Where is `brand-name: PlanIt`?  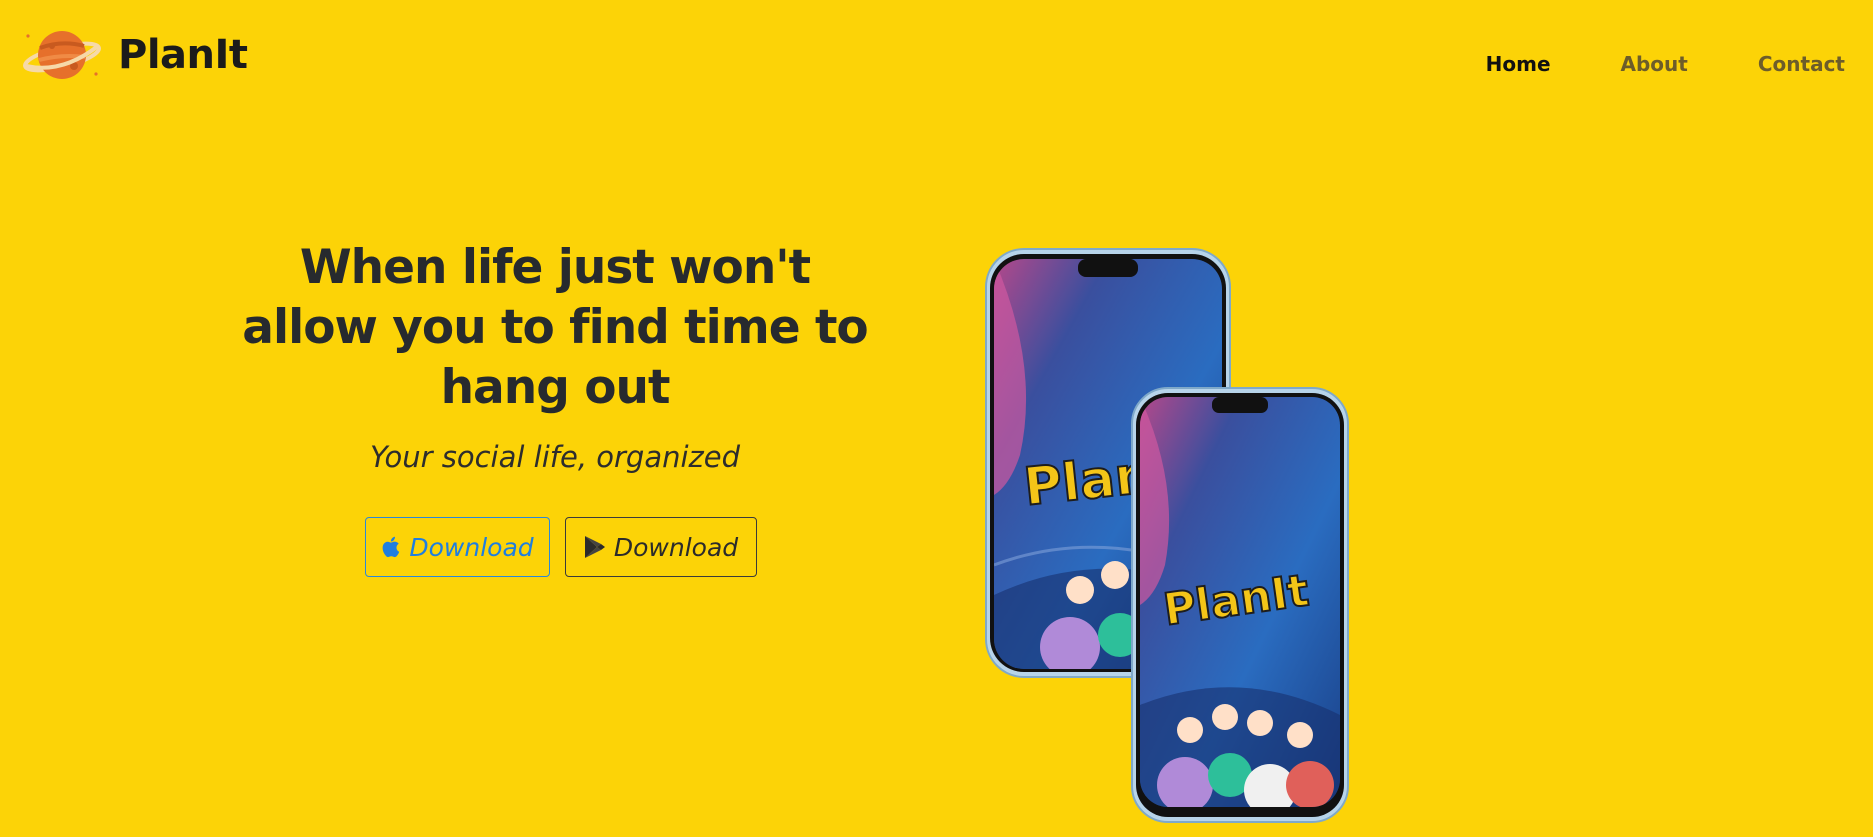
brand-name: PlanIt is located at coordinates (183, 55).